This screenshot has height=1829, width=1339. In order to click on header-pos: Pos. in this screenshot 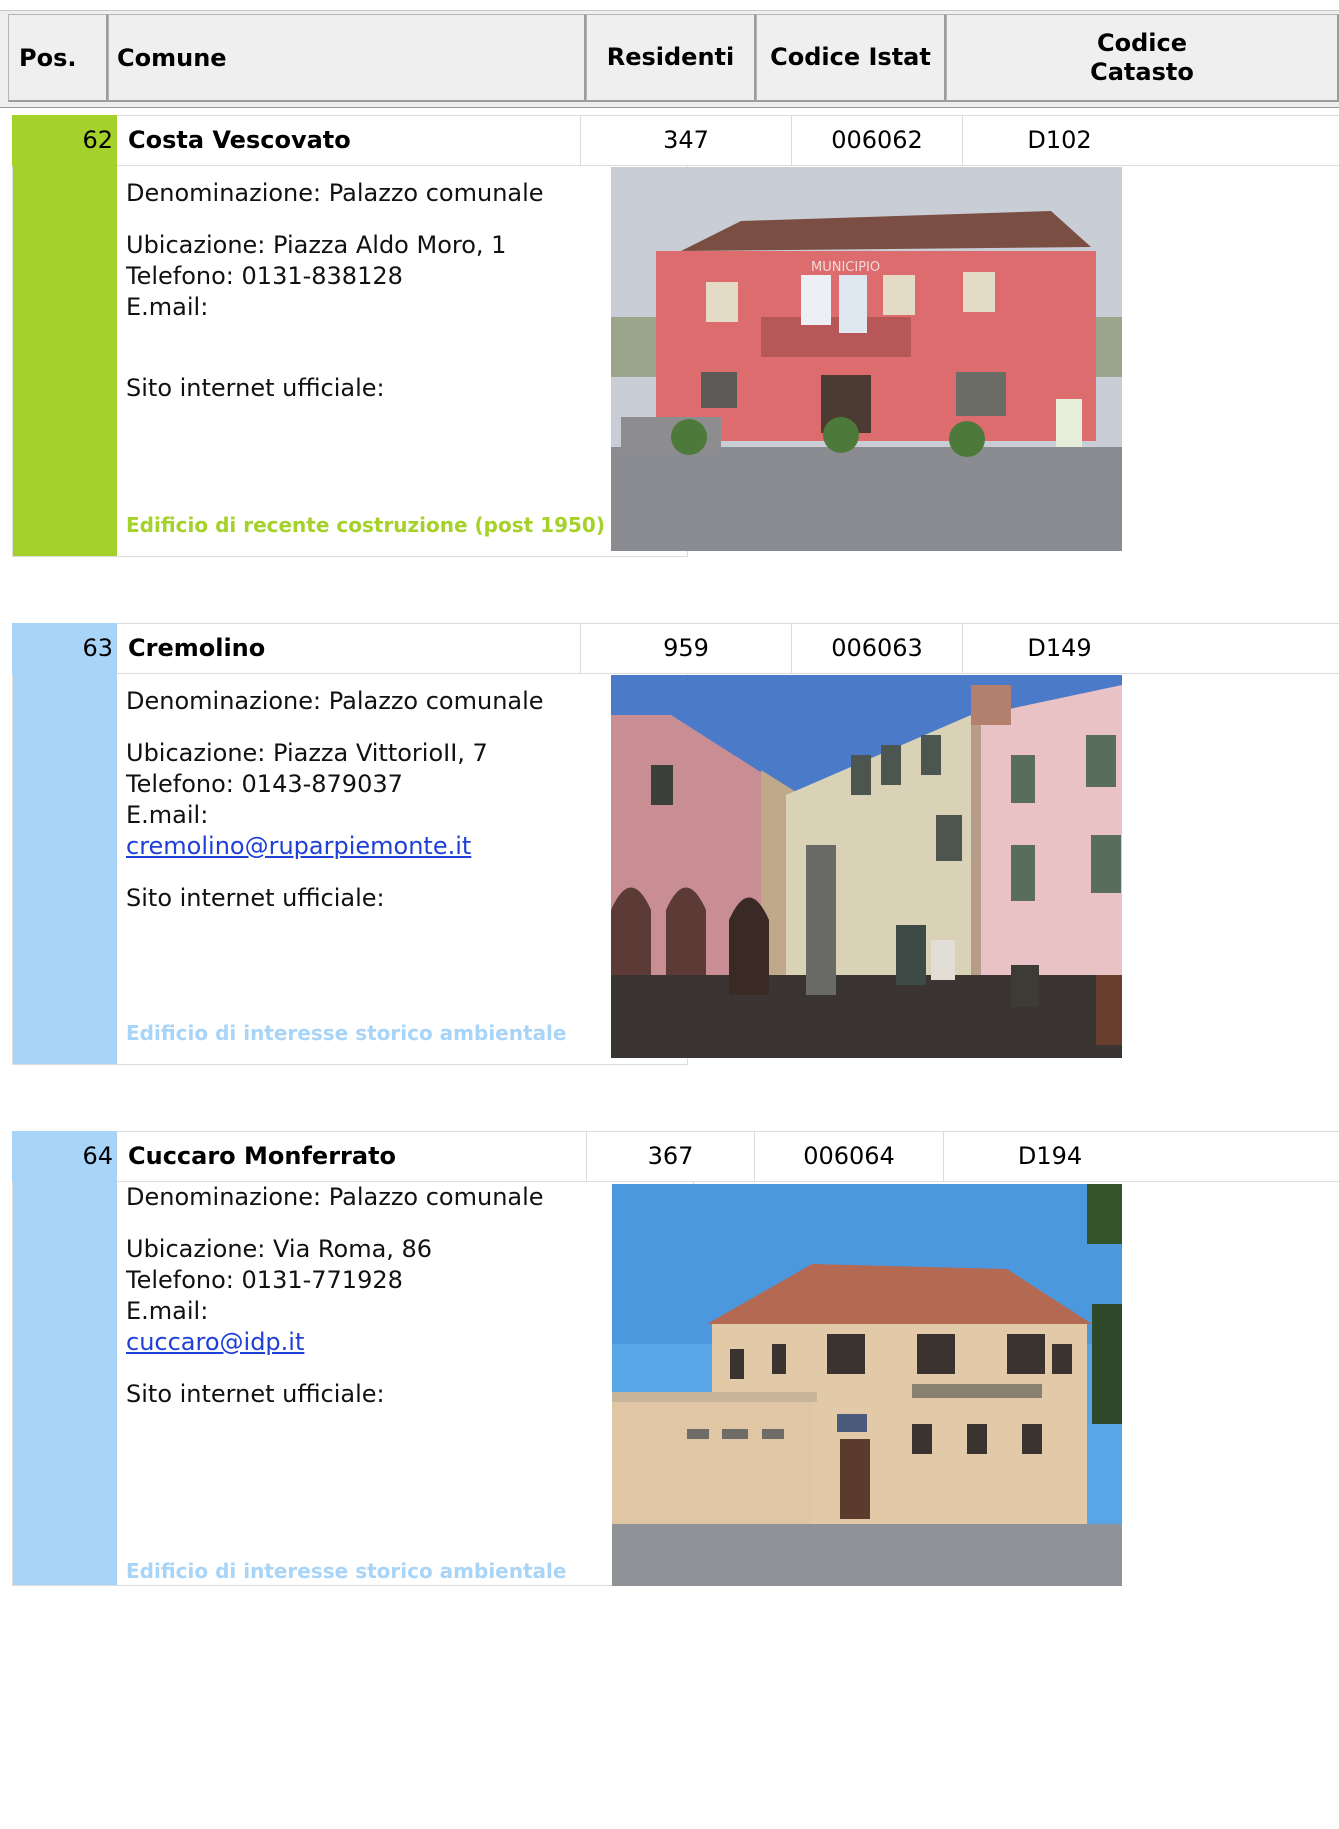, I will do `click(58, 58)`.